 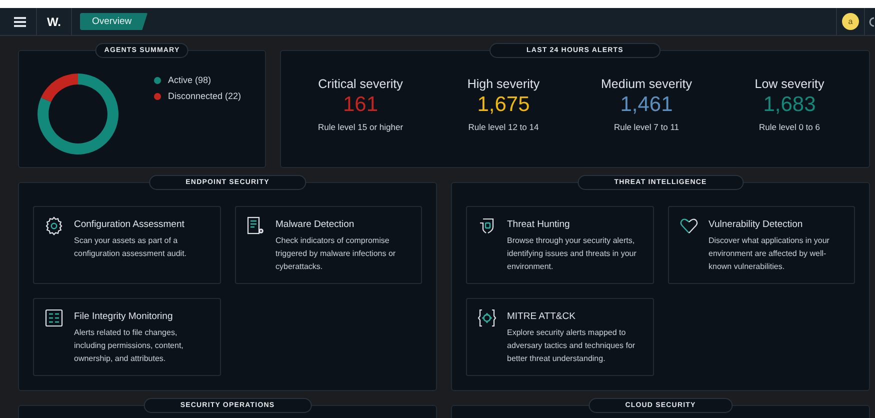 What do you see at coordinates (131, 247) in the screenshot?
I see `card-description: Scan your assets as part of a configuration assessment audit.` at bounding box center [131, 247].